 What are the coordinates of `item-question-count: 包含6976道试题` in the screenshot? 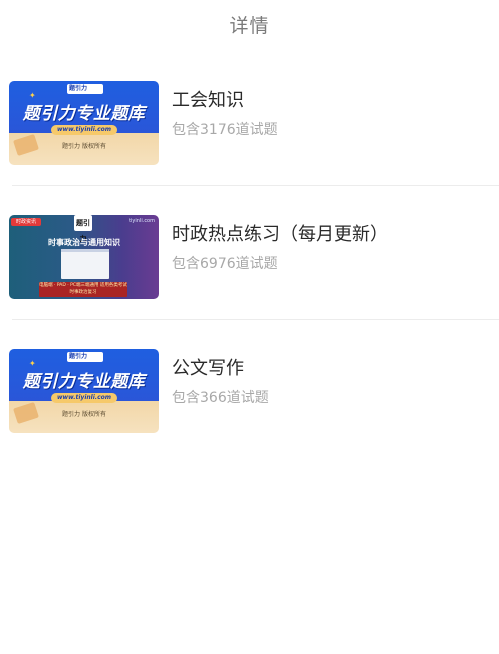 It's located at (225, 264).